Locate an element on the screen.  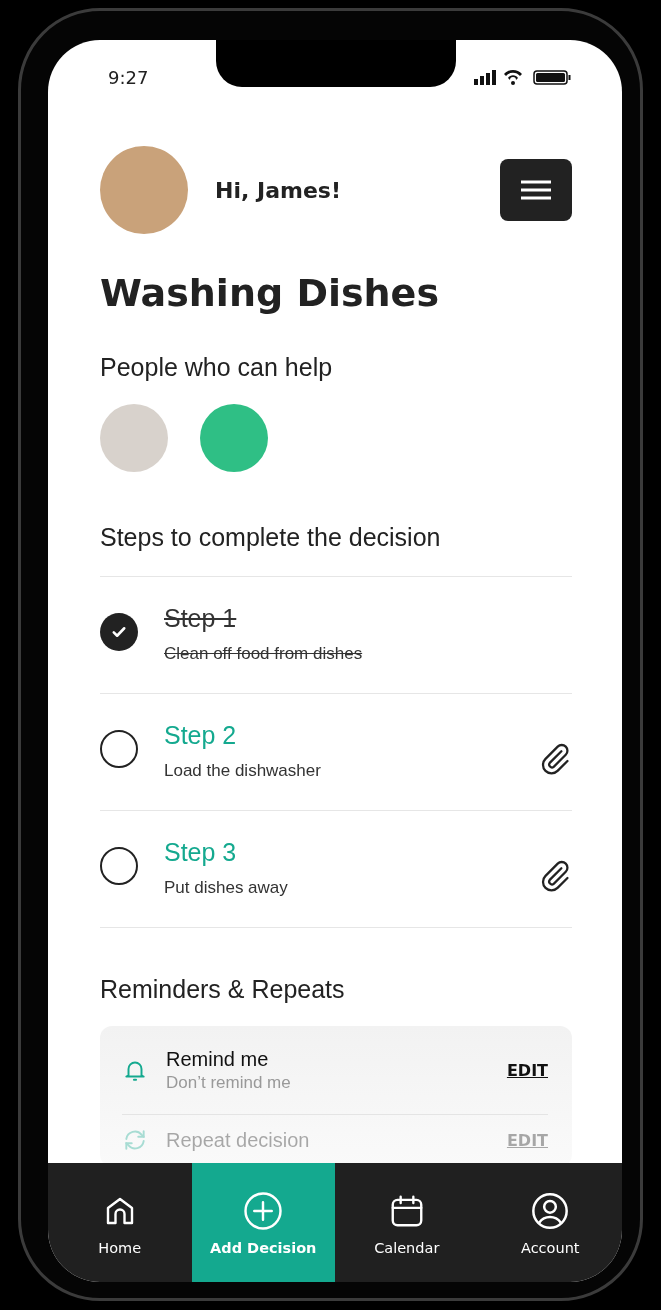
nav-tab: Calendar is located at coordinates (407, 1222).